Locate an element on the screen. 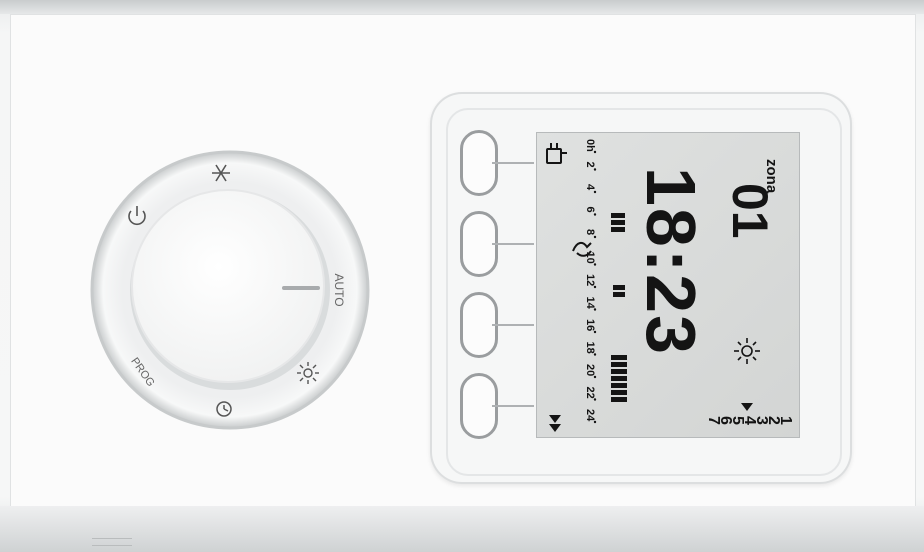 The image size is (924, 552). hour-mark: 18 is located at coordinates (590, 348).